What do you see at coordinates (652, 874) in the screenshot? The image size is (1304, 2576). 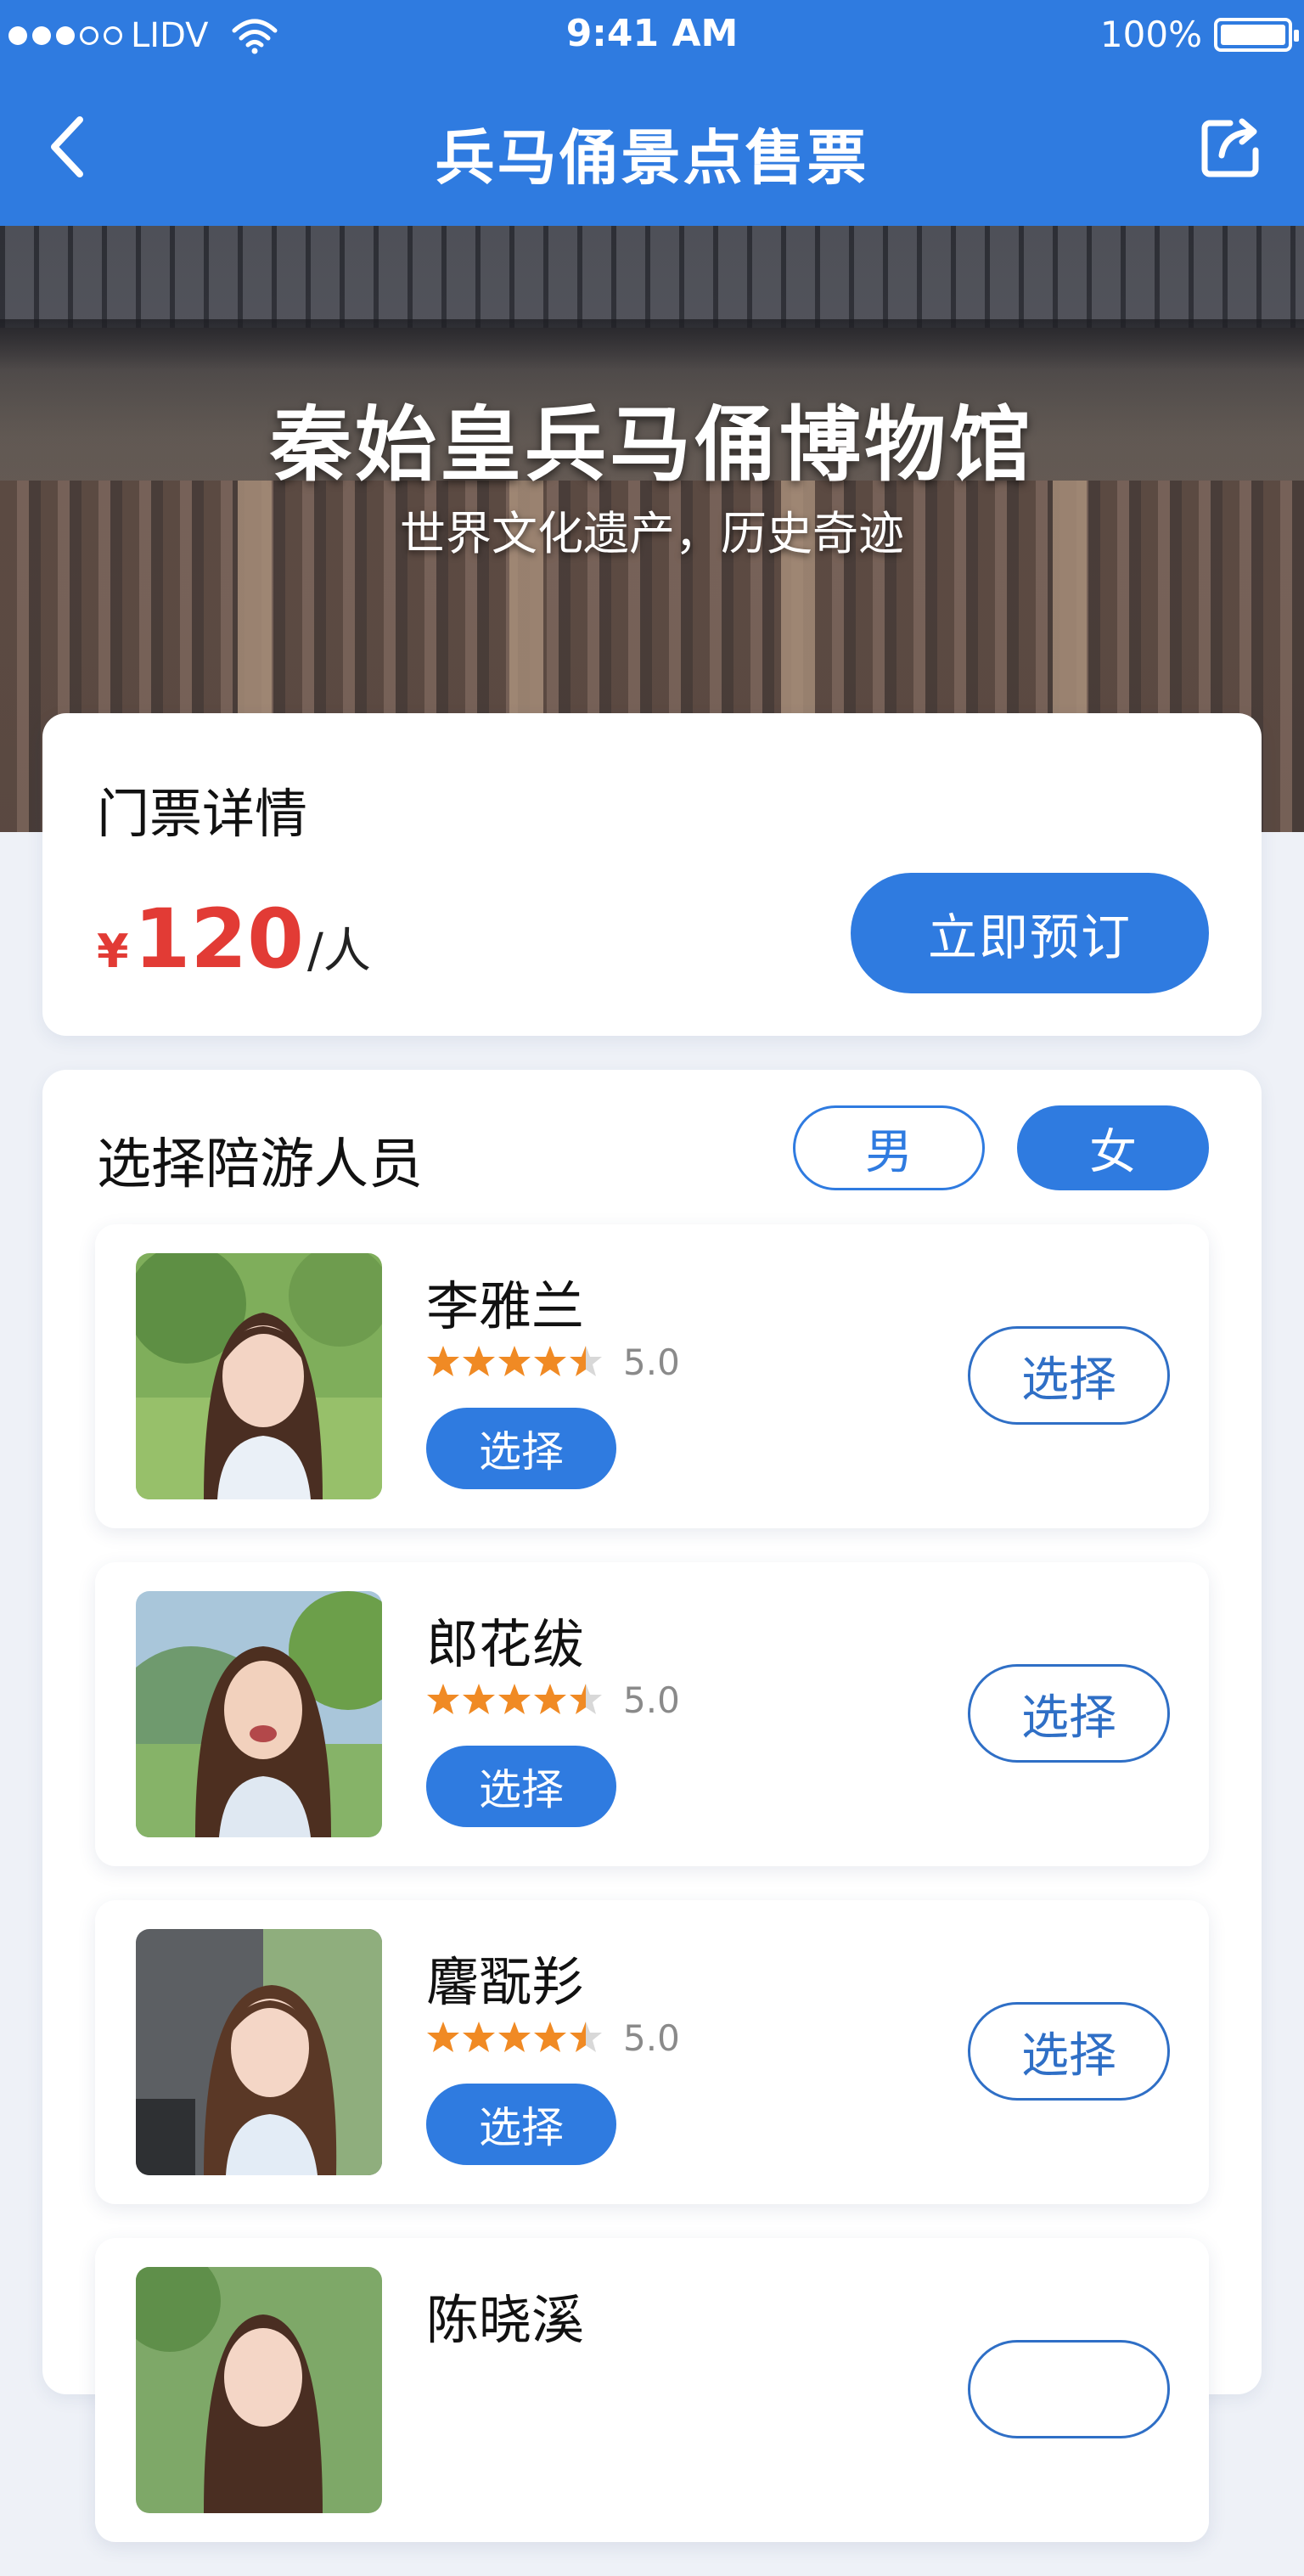 I see `ticket-card: 门票详情 ¥ 120 /人 立即预订` at bounding box center [652, 874].